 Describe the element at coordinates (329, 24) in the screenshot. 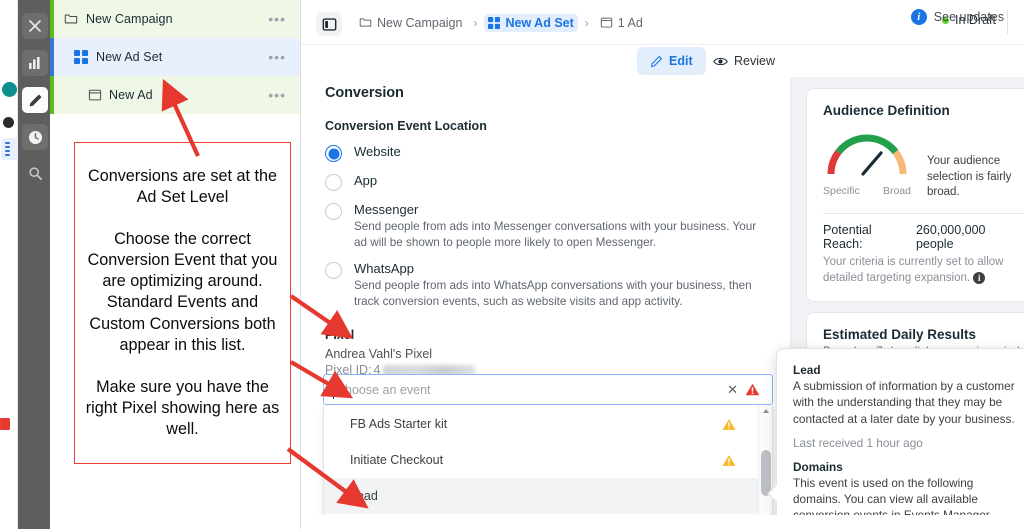

I see `panel-toggle-icon` at that location.